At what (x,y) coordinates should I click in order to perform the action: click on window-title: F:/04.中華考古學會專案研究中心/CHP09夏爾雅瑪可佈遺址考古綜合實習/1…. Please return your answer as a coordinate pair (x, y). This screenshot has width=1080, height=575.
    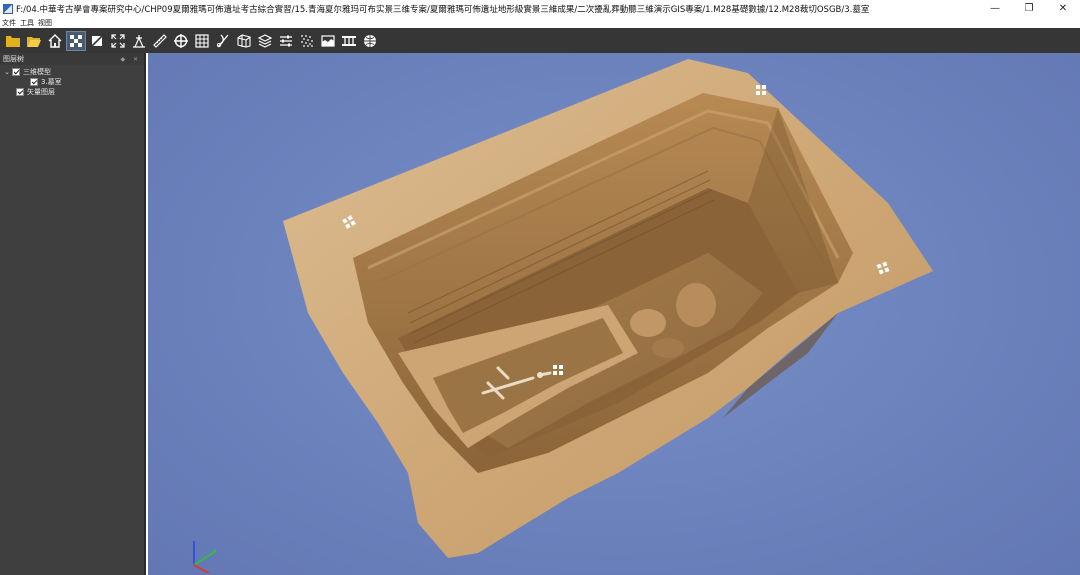
    Looking at the image, I should click on (443, 9).